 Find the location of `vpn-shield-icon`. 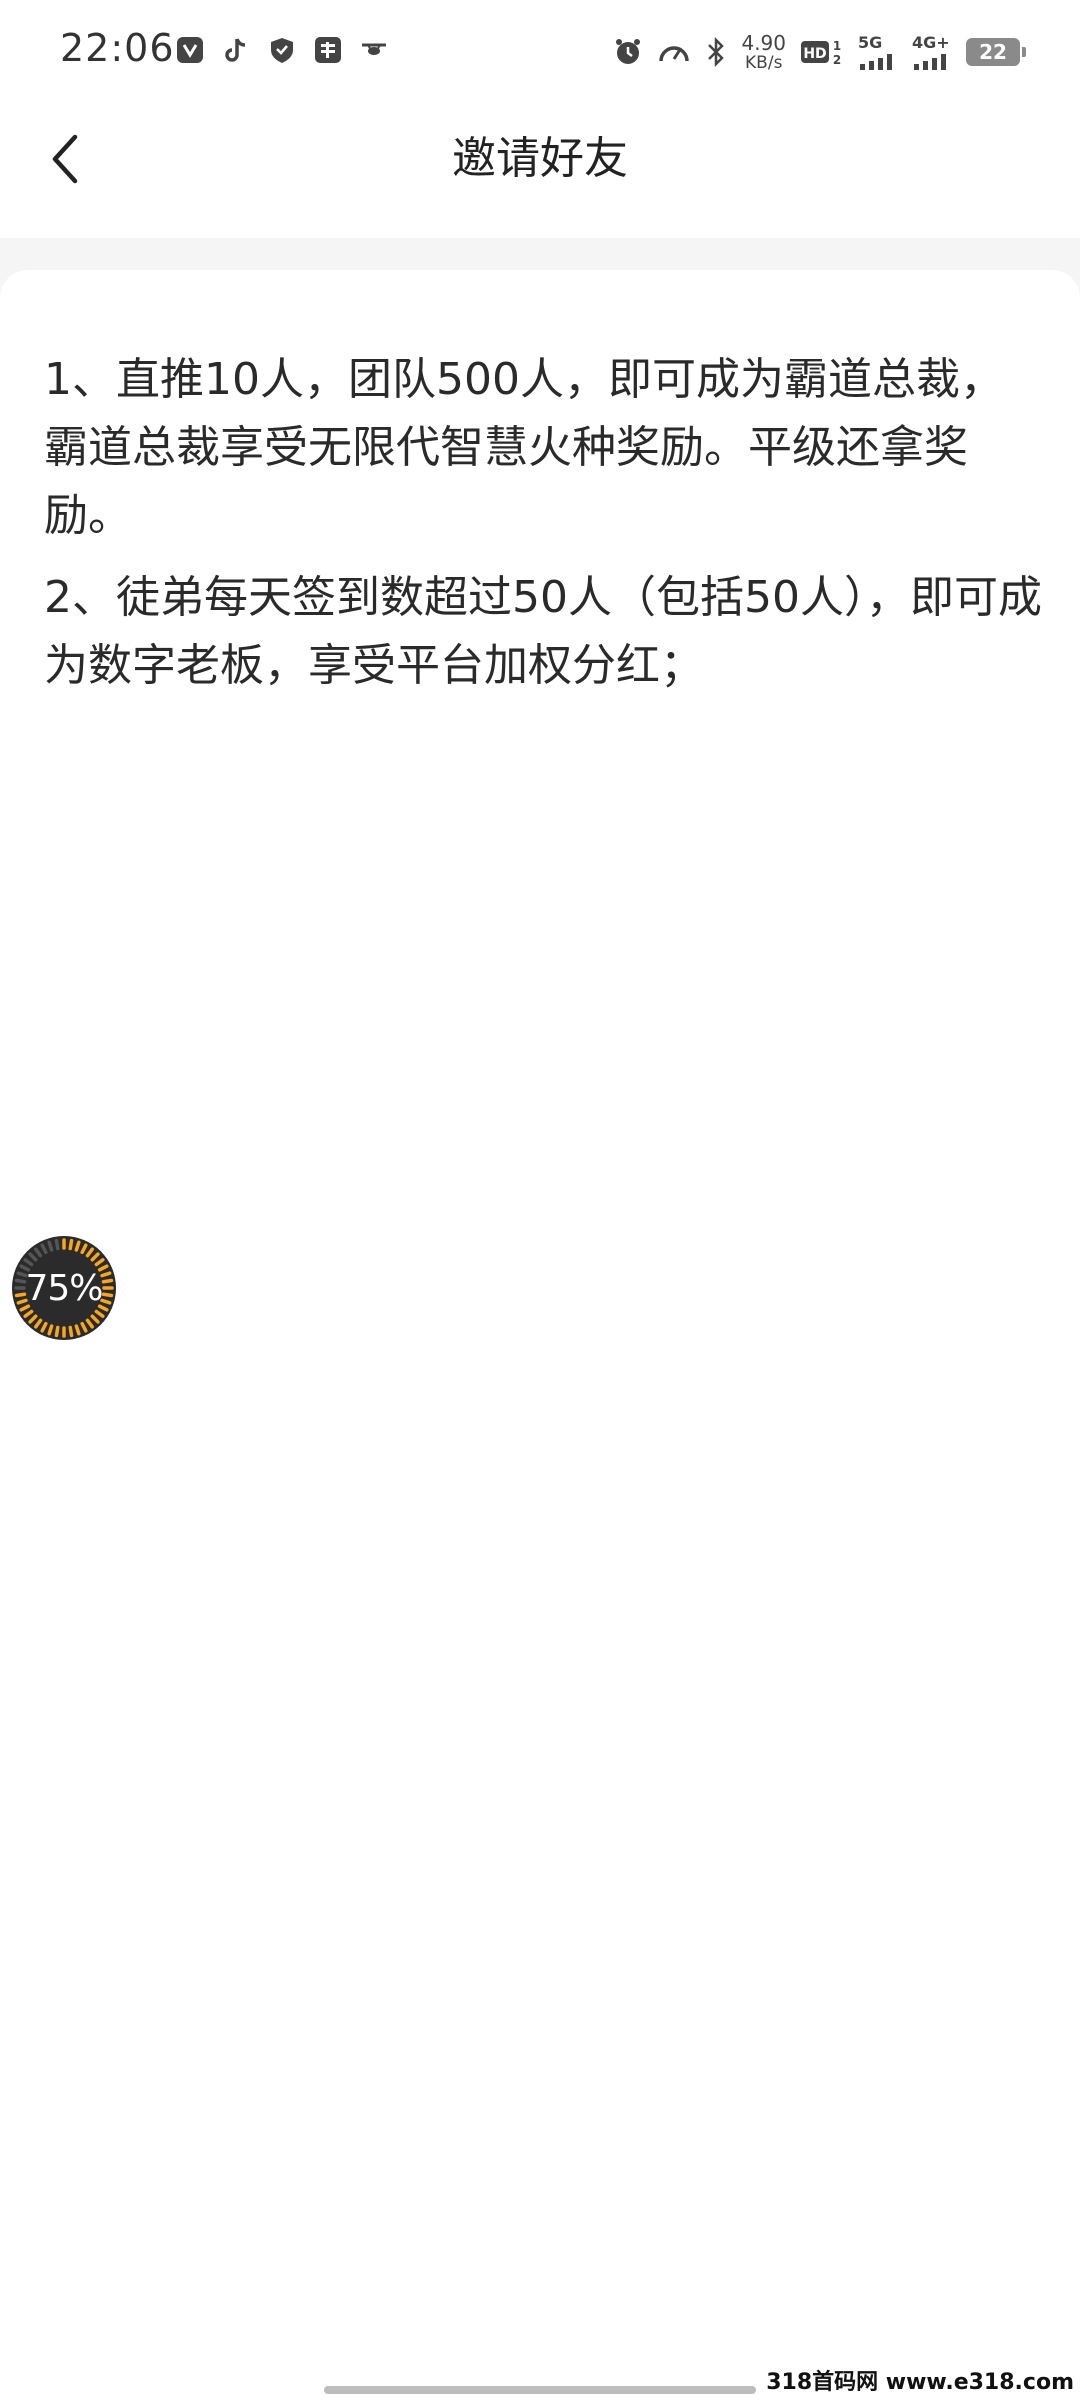

vpn-shield-icon is located at coordinates (282, 50).